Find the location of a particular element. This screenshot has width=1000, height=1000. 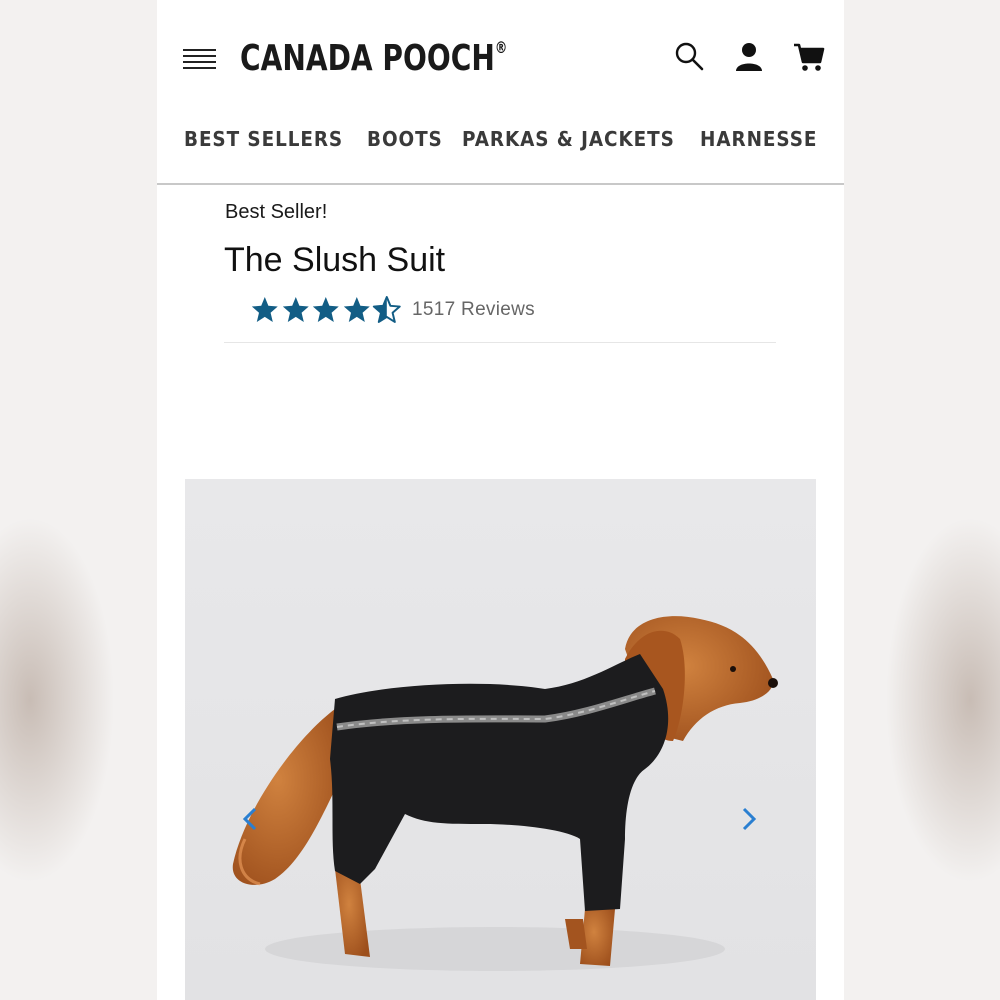

brand-name: CANADA POOCH is located at coordinates (367, 58).